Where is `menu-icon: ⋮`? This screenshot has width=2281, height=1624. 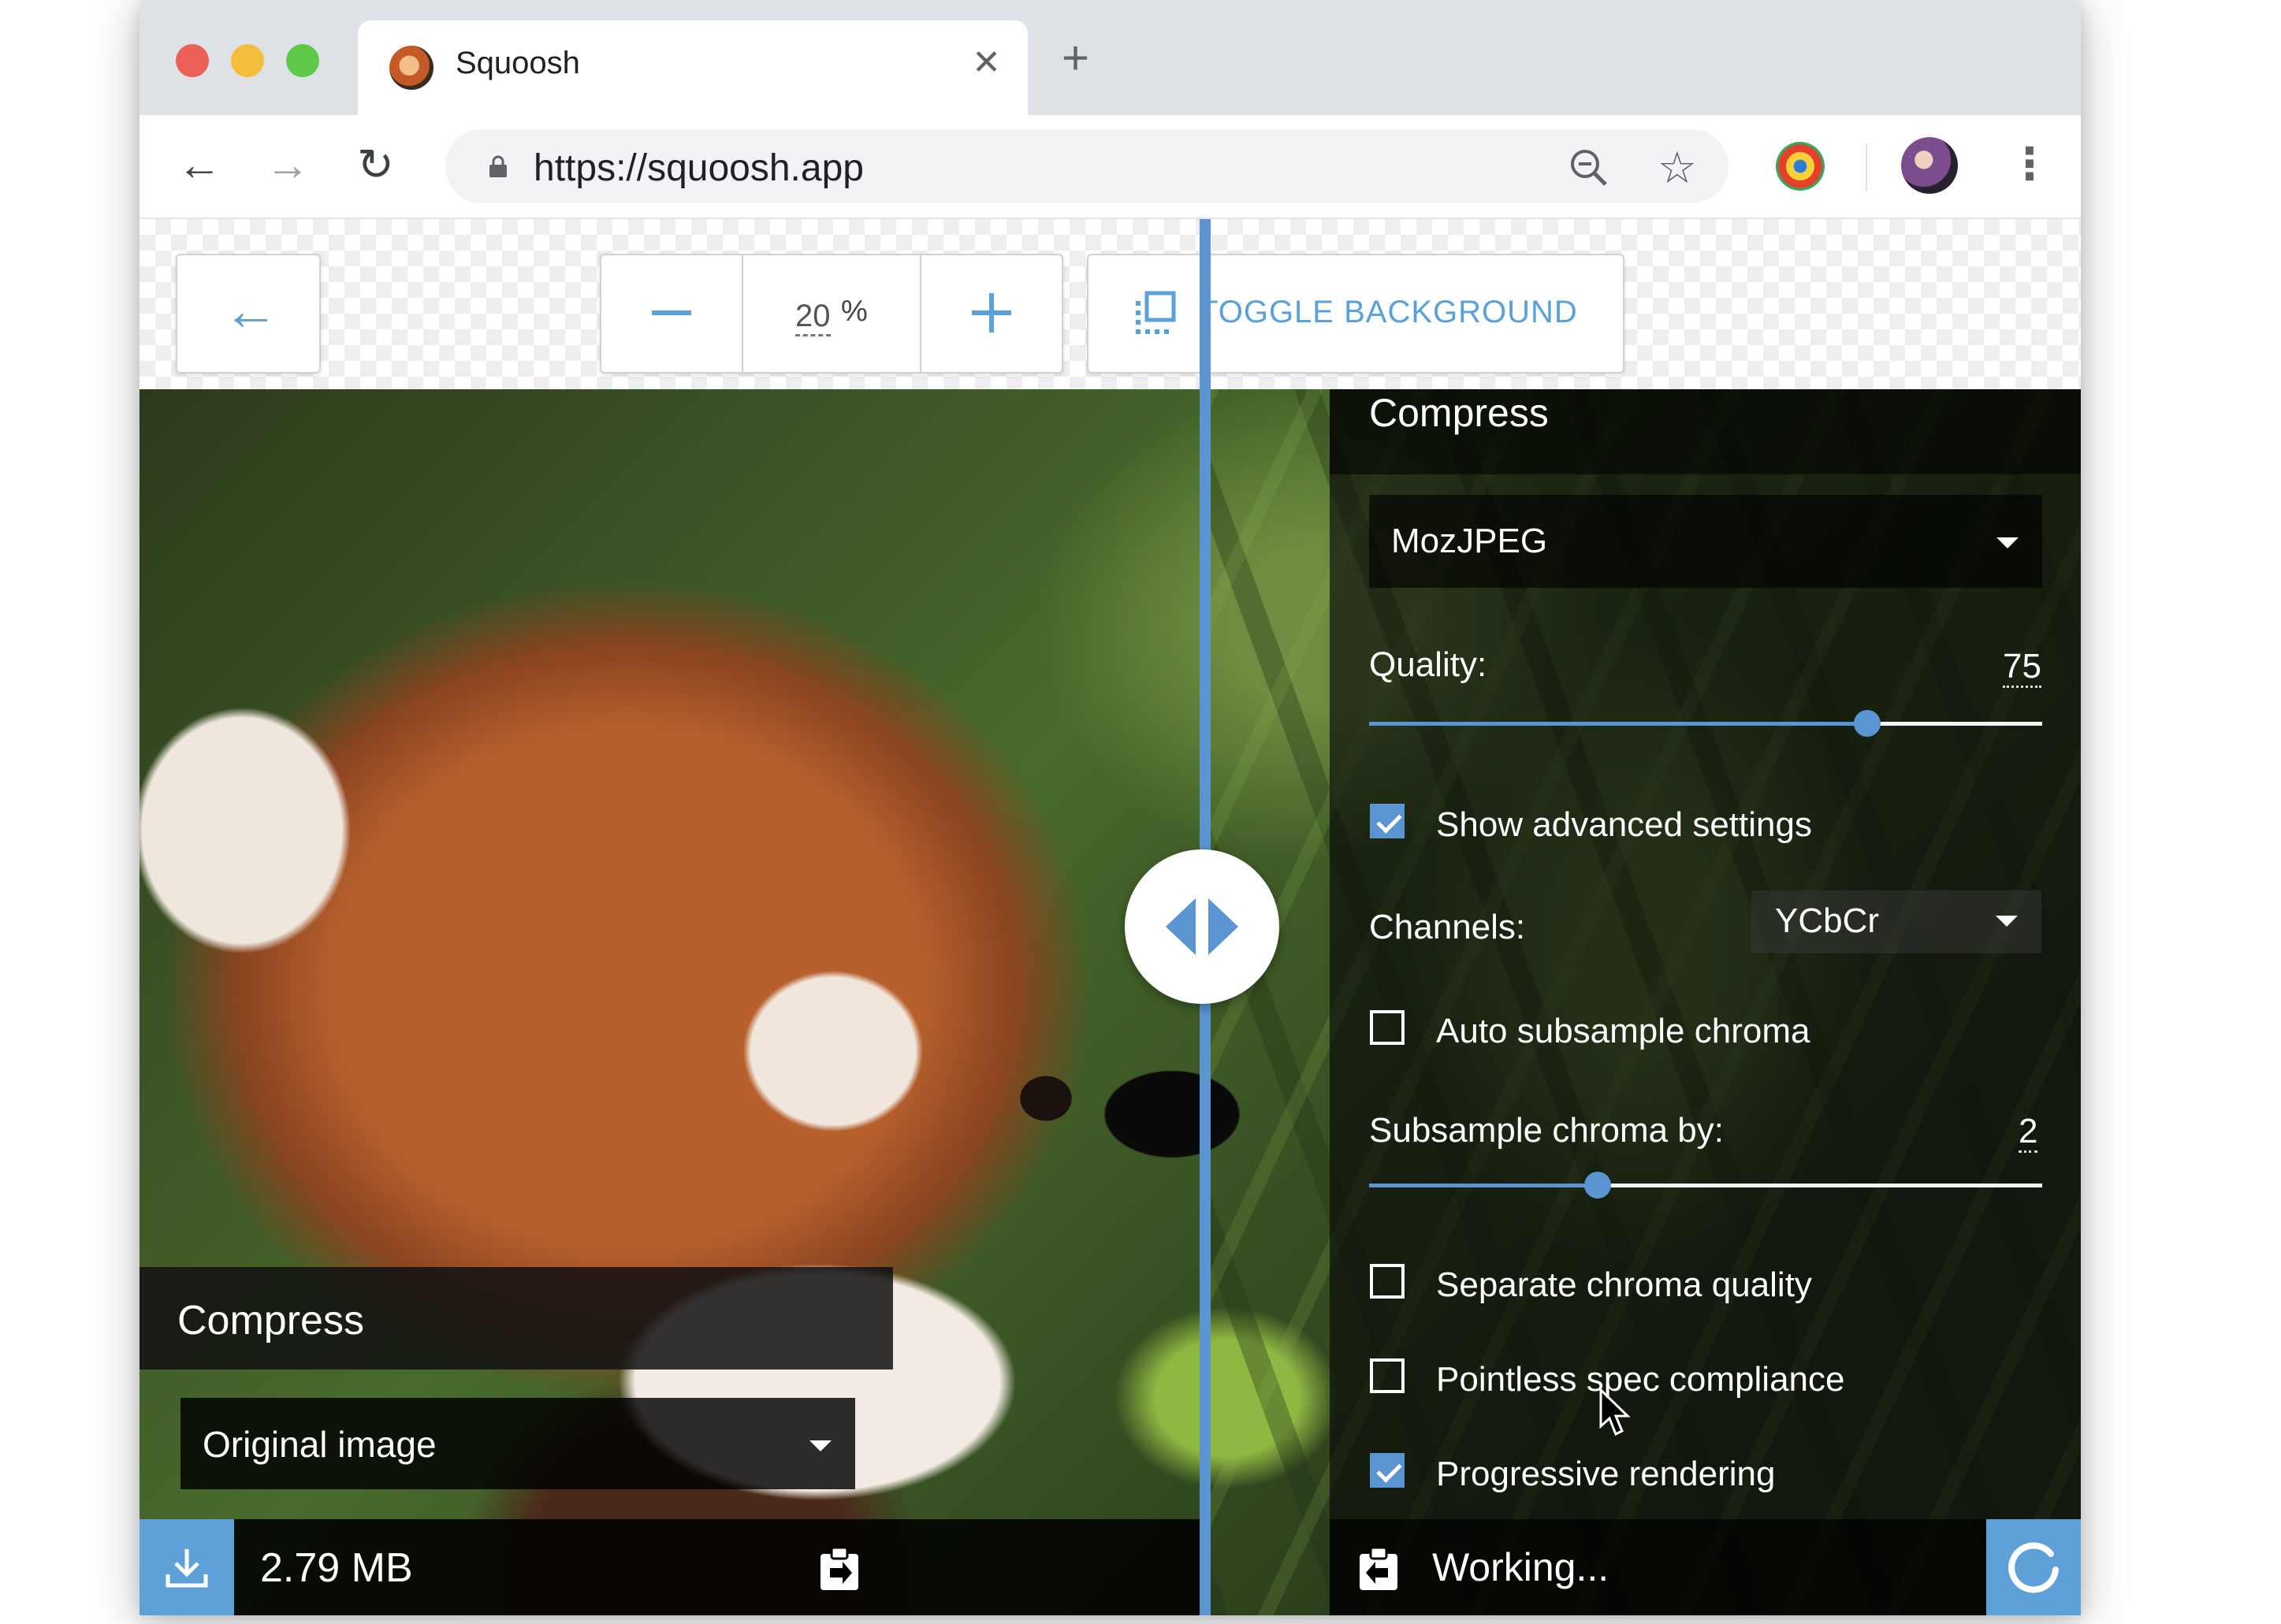 menu-icon: ⋮ is located at coordinates (2030, 164).